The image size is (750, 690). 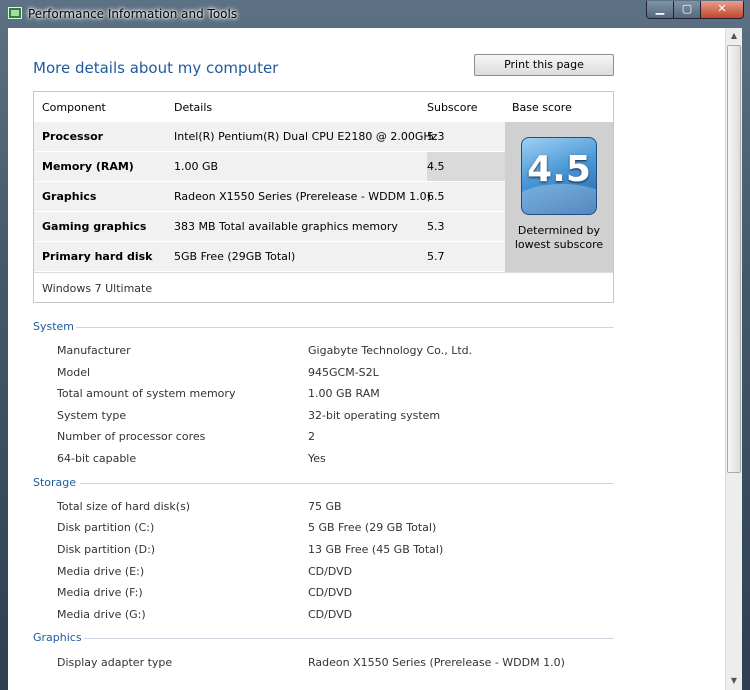 I want to click on system-64bit-label: 64-bit capable, so click(x=97, y=458).